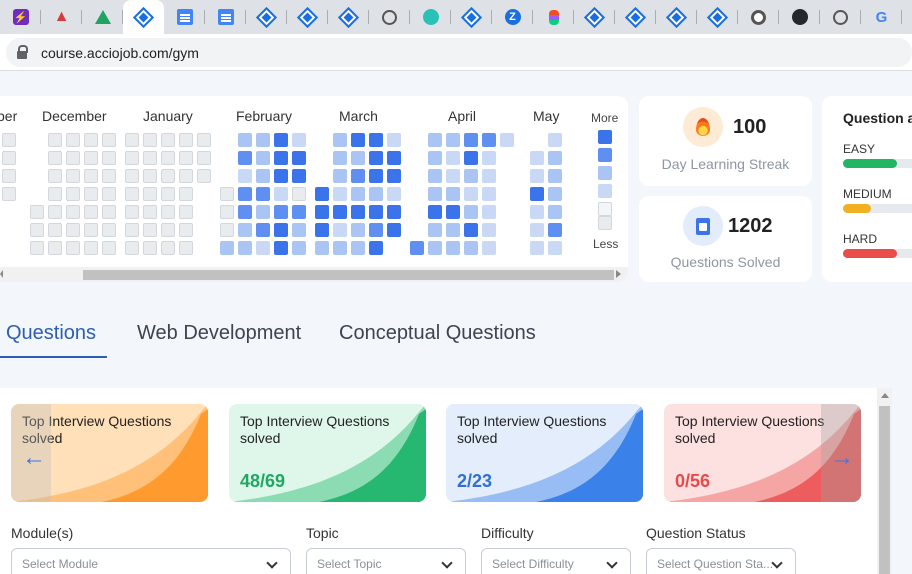 Image resolution: width=912 pixels, height=574 pixels. I want to click on browser-tab: G, so click(881, 17).